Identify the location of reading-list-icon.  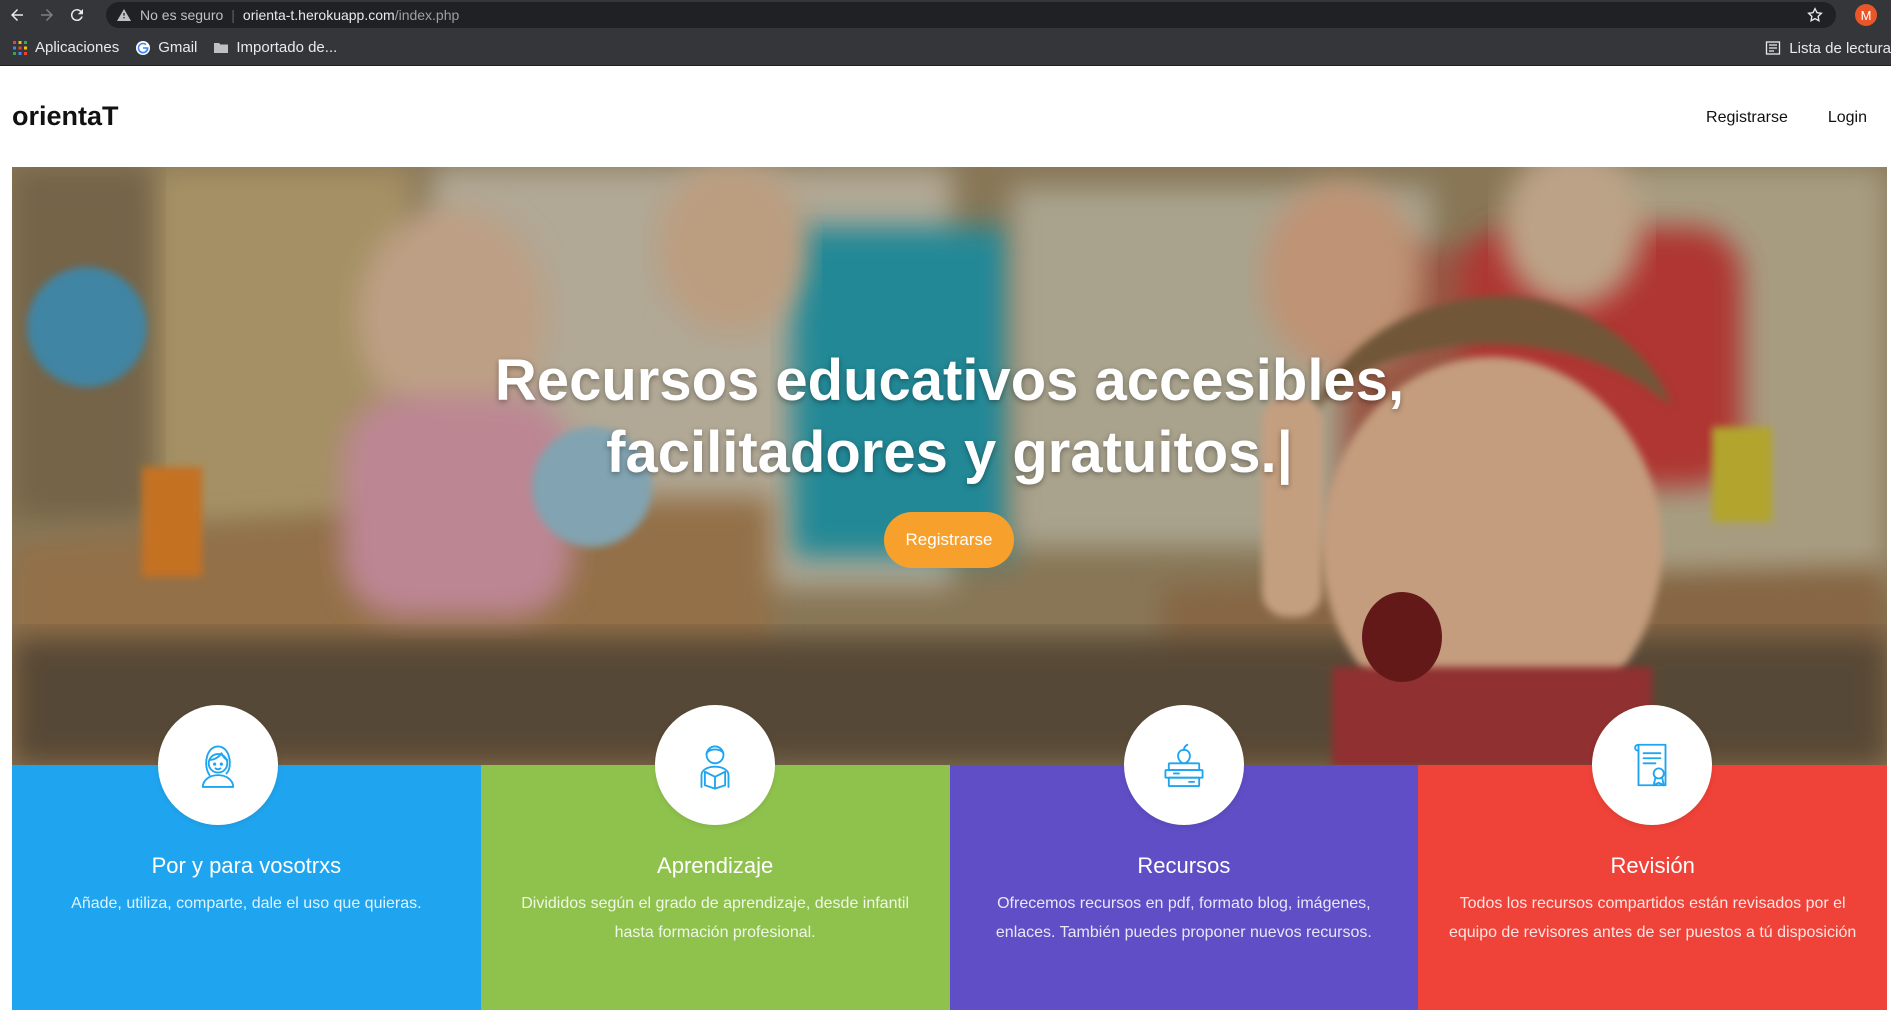
(1773, 48).